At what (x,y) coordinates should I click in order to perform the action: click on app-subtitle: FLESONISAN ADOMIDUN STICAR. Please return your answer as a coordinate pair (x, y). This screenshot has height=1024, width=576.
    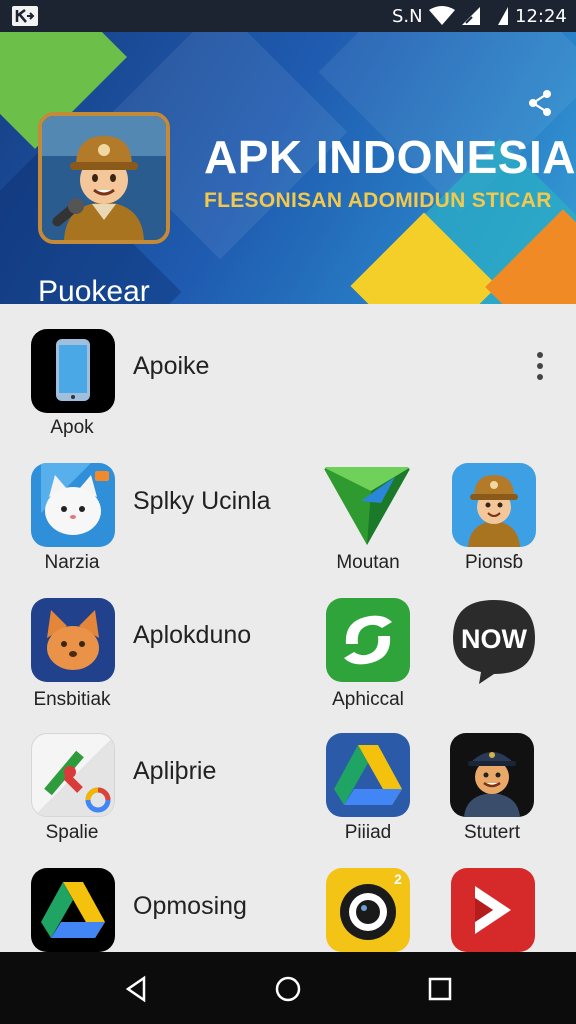
    Looking at the image, I should click on (378, 200).